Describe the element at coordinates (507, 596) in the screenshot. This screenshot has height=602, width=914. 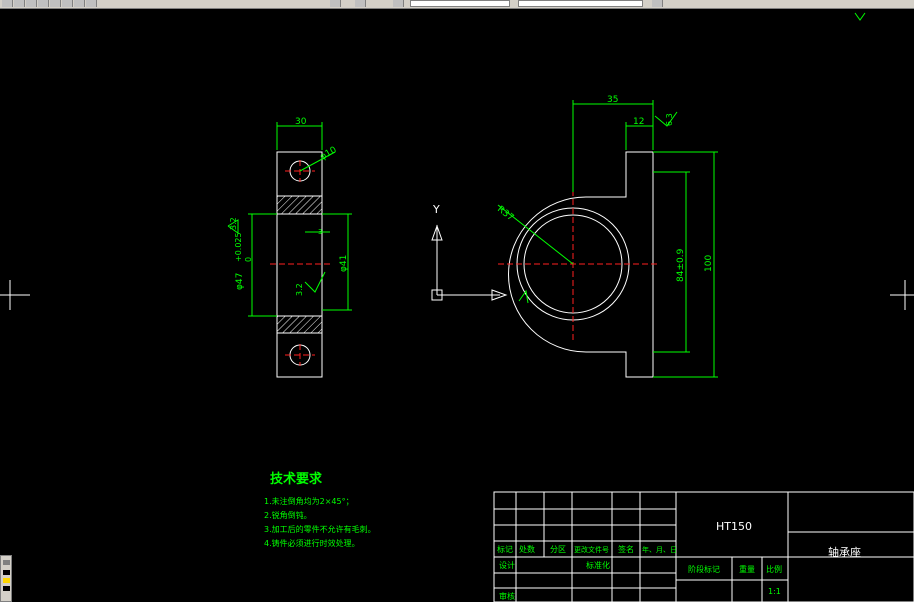
I see `row-review: 审核` at that location.